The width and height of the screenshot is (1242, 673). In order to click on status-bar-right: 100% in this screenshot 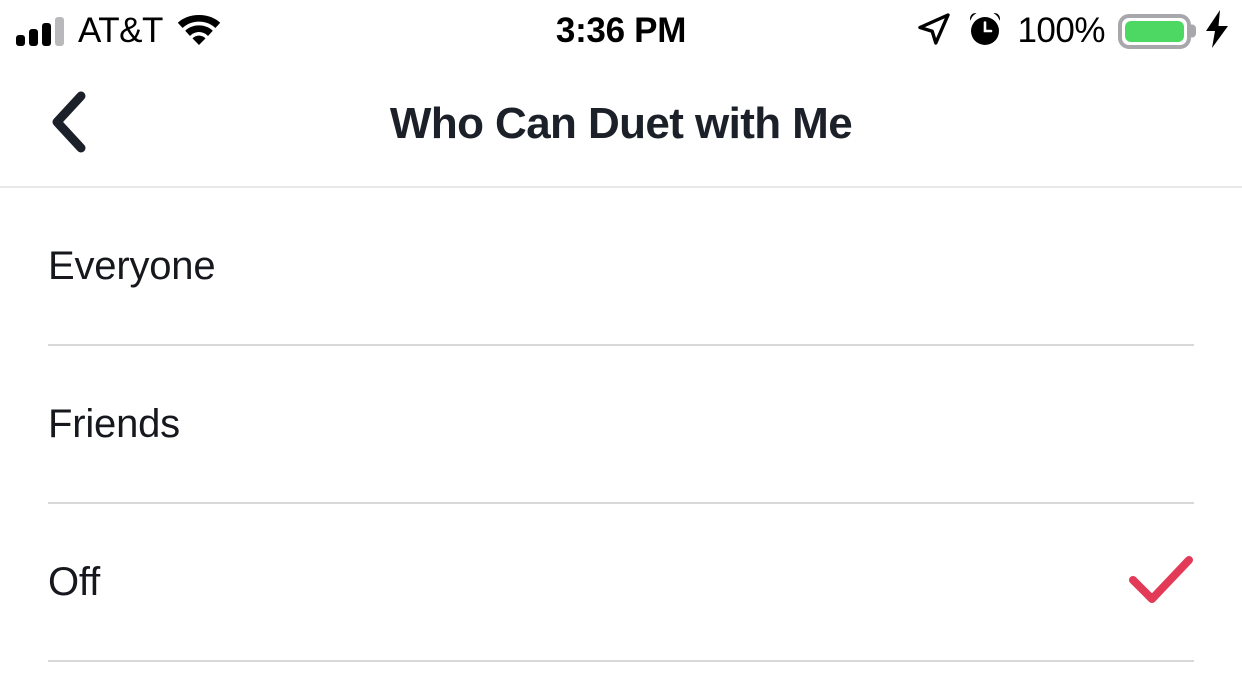, I will do `click(1072, 31)`.